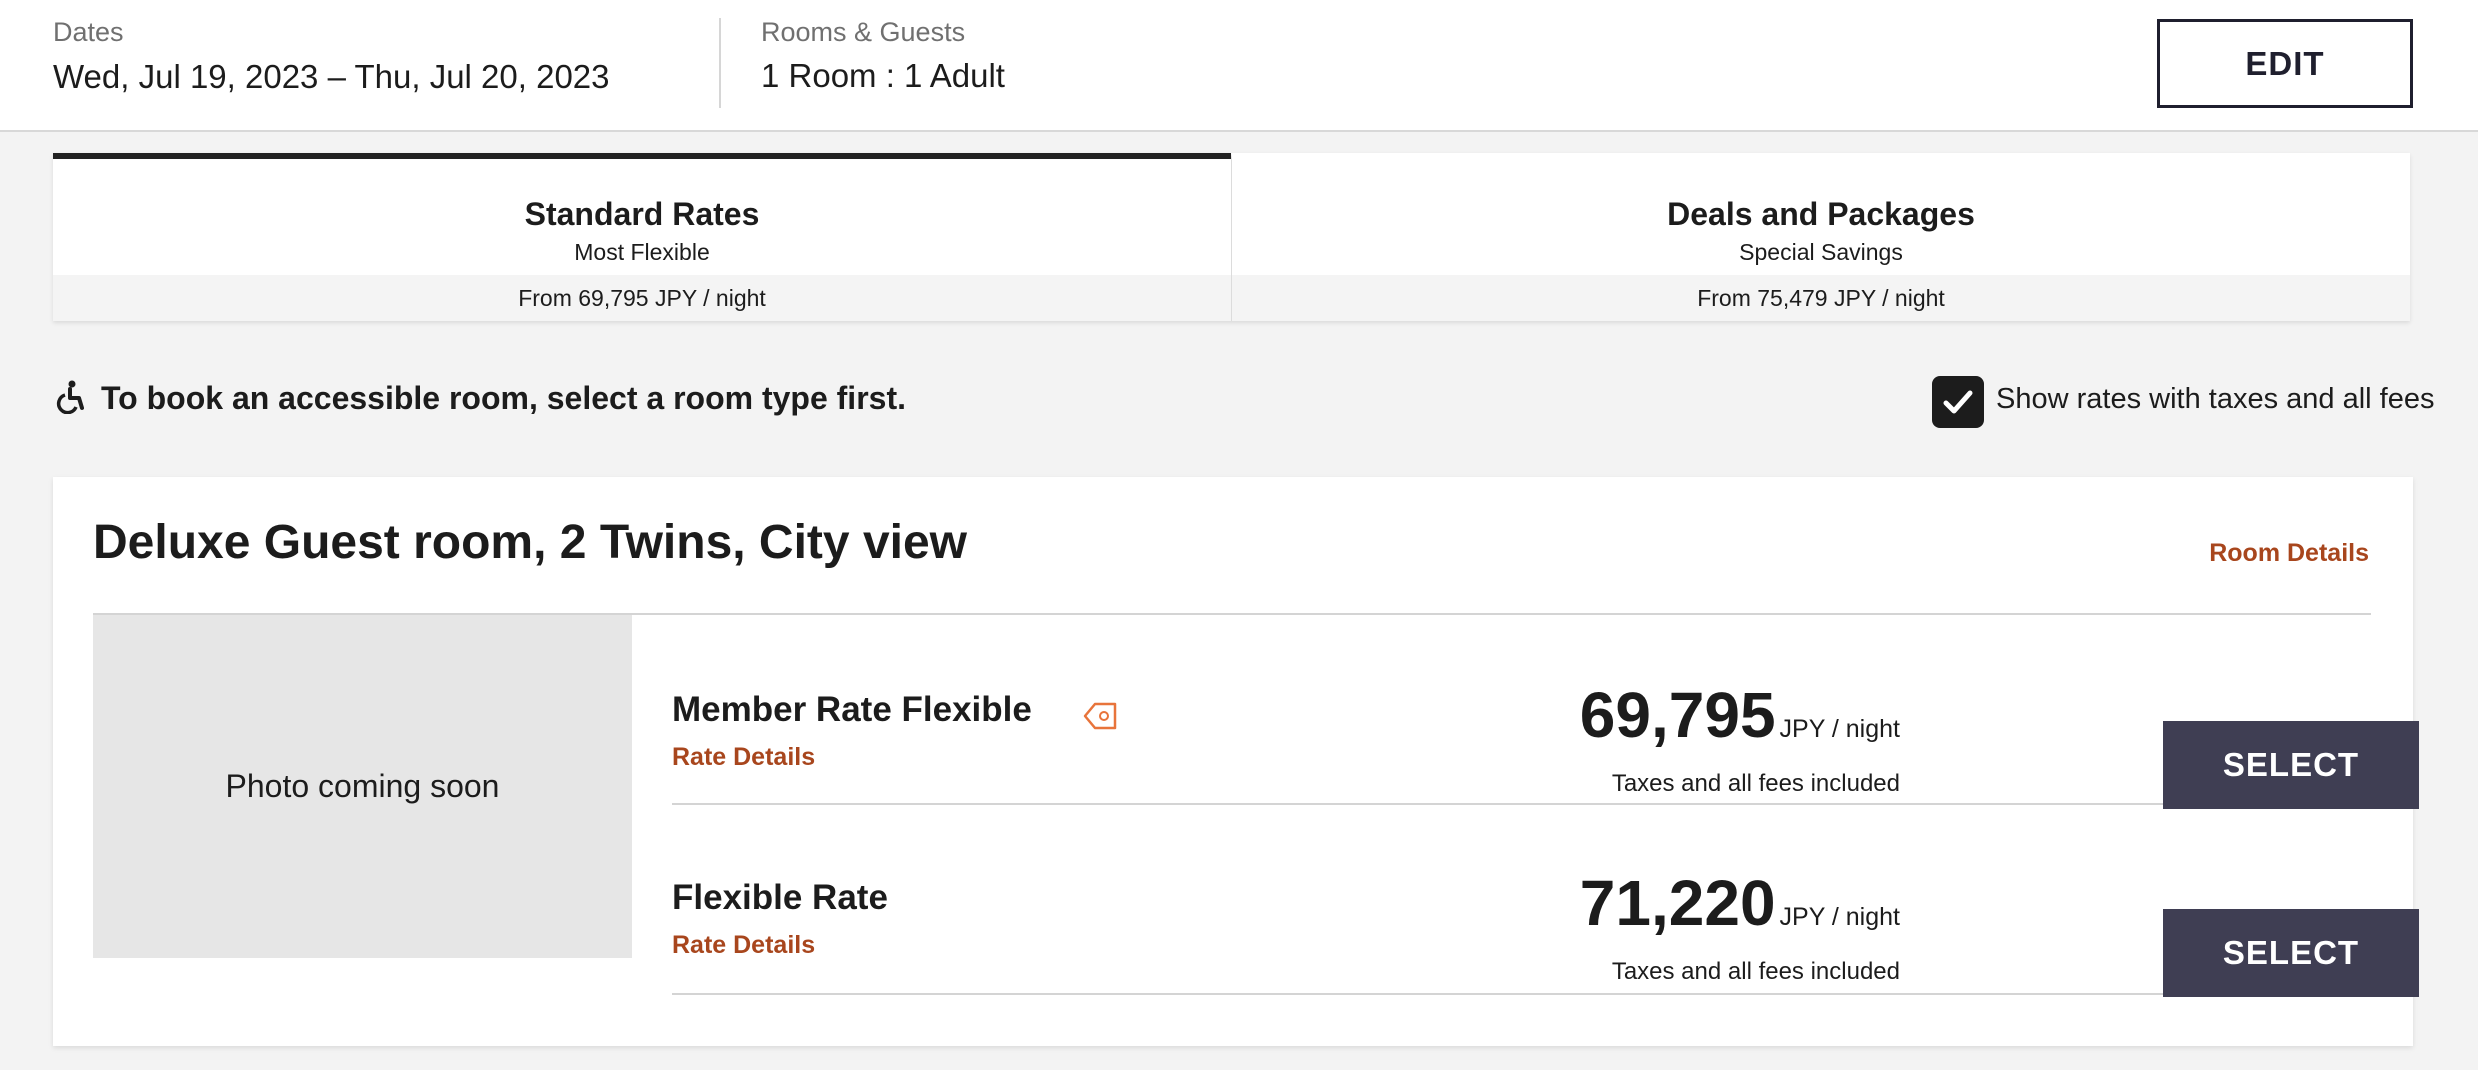 The height and width of the screenshot is (1070, 2478). Describe the element at coordinates (863, 32) in the screenshot. I see `rooms-guests-label: Rooms & Guests` at that location.